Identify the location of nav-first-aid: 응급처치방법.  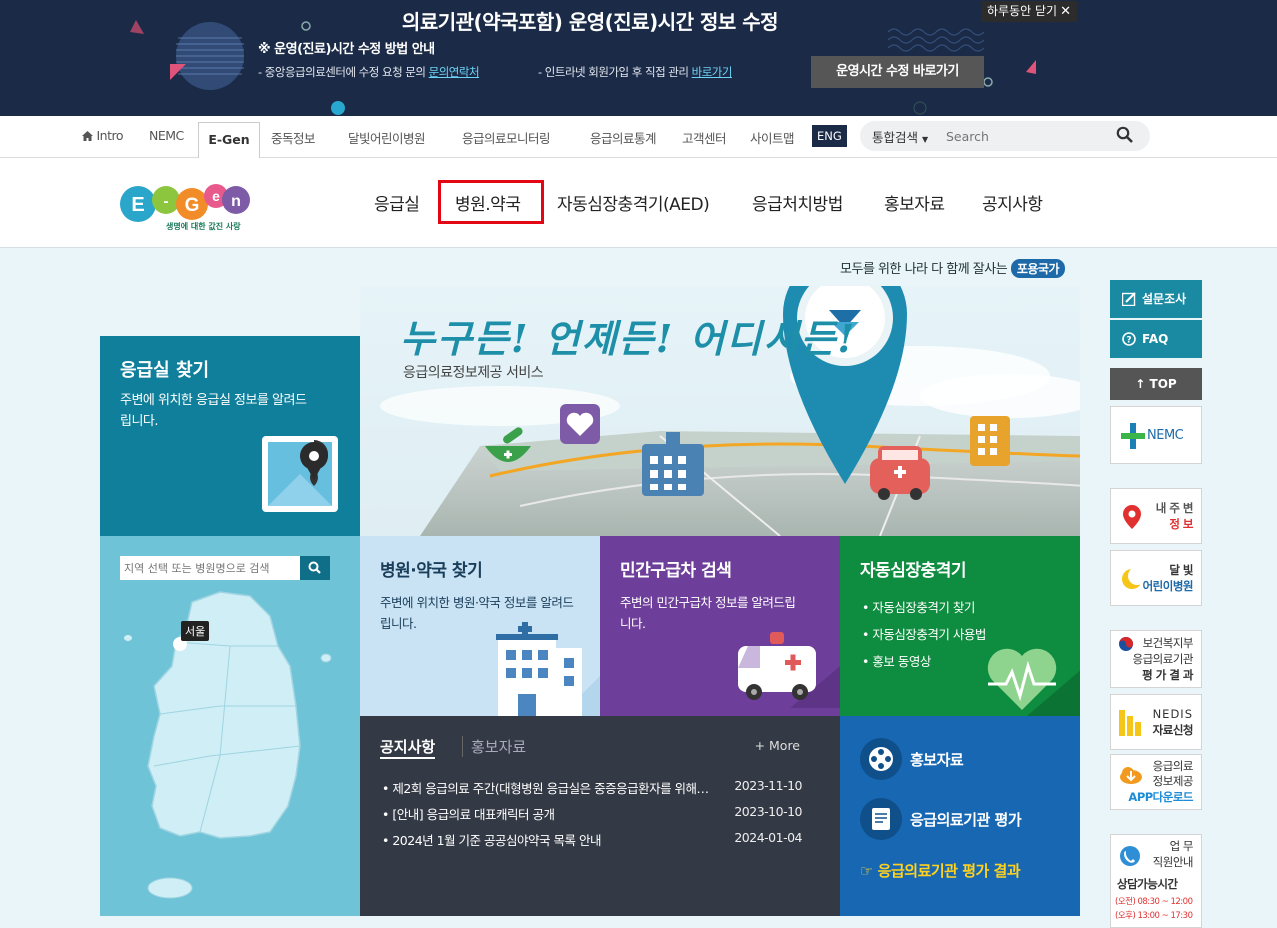
(797, 202).